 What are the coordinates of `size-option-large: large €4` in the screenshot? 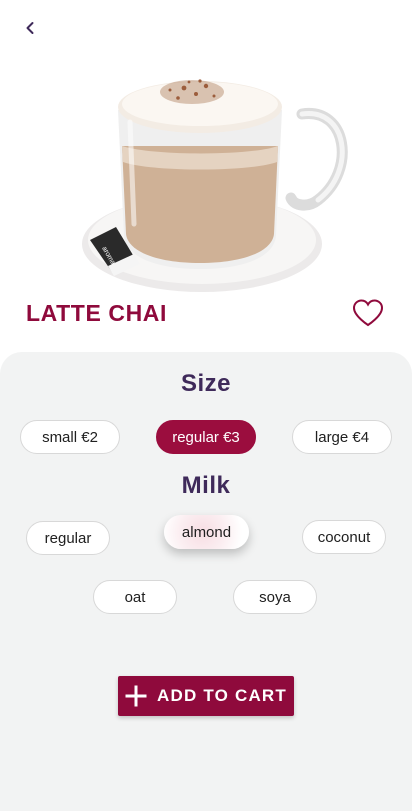 It's located at (342, 437).